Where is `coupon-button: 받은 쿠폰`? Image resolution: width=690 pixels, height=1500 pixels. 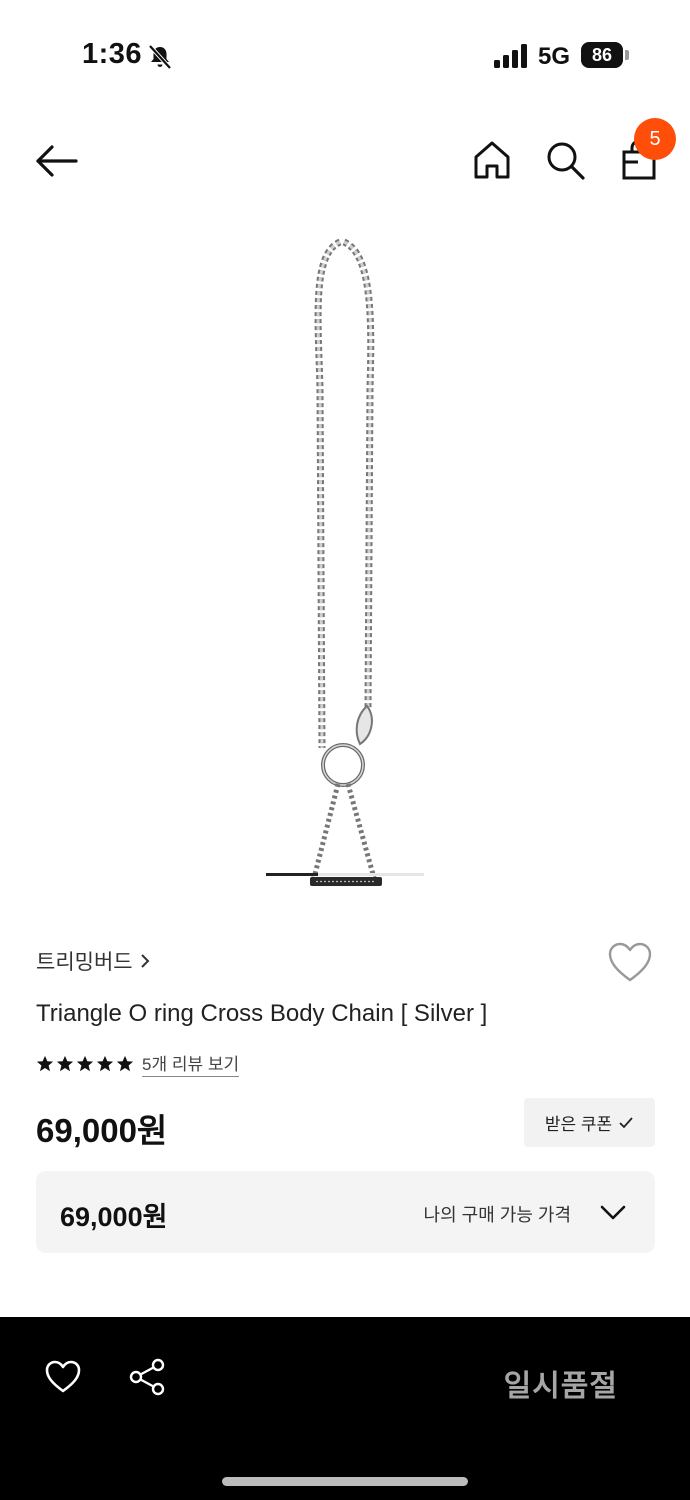
coupon-button: 받은 쿠폰 is located at coordinates (589, 1122).